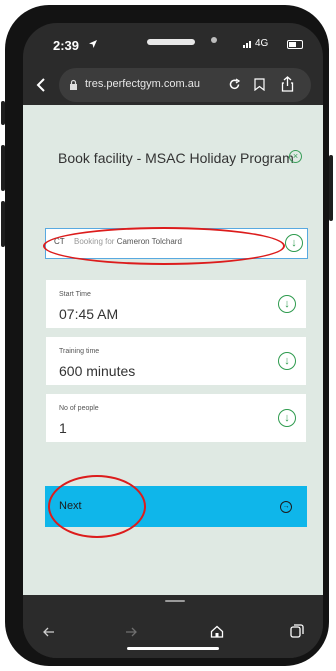 This screenshot has width=336, height=671. Describe the element at coordinates (286, 507) in the screenshot. I see `arrow-circle-right-icon: →` at that location.